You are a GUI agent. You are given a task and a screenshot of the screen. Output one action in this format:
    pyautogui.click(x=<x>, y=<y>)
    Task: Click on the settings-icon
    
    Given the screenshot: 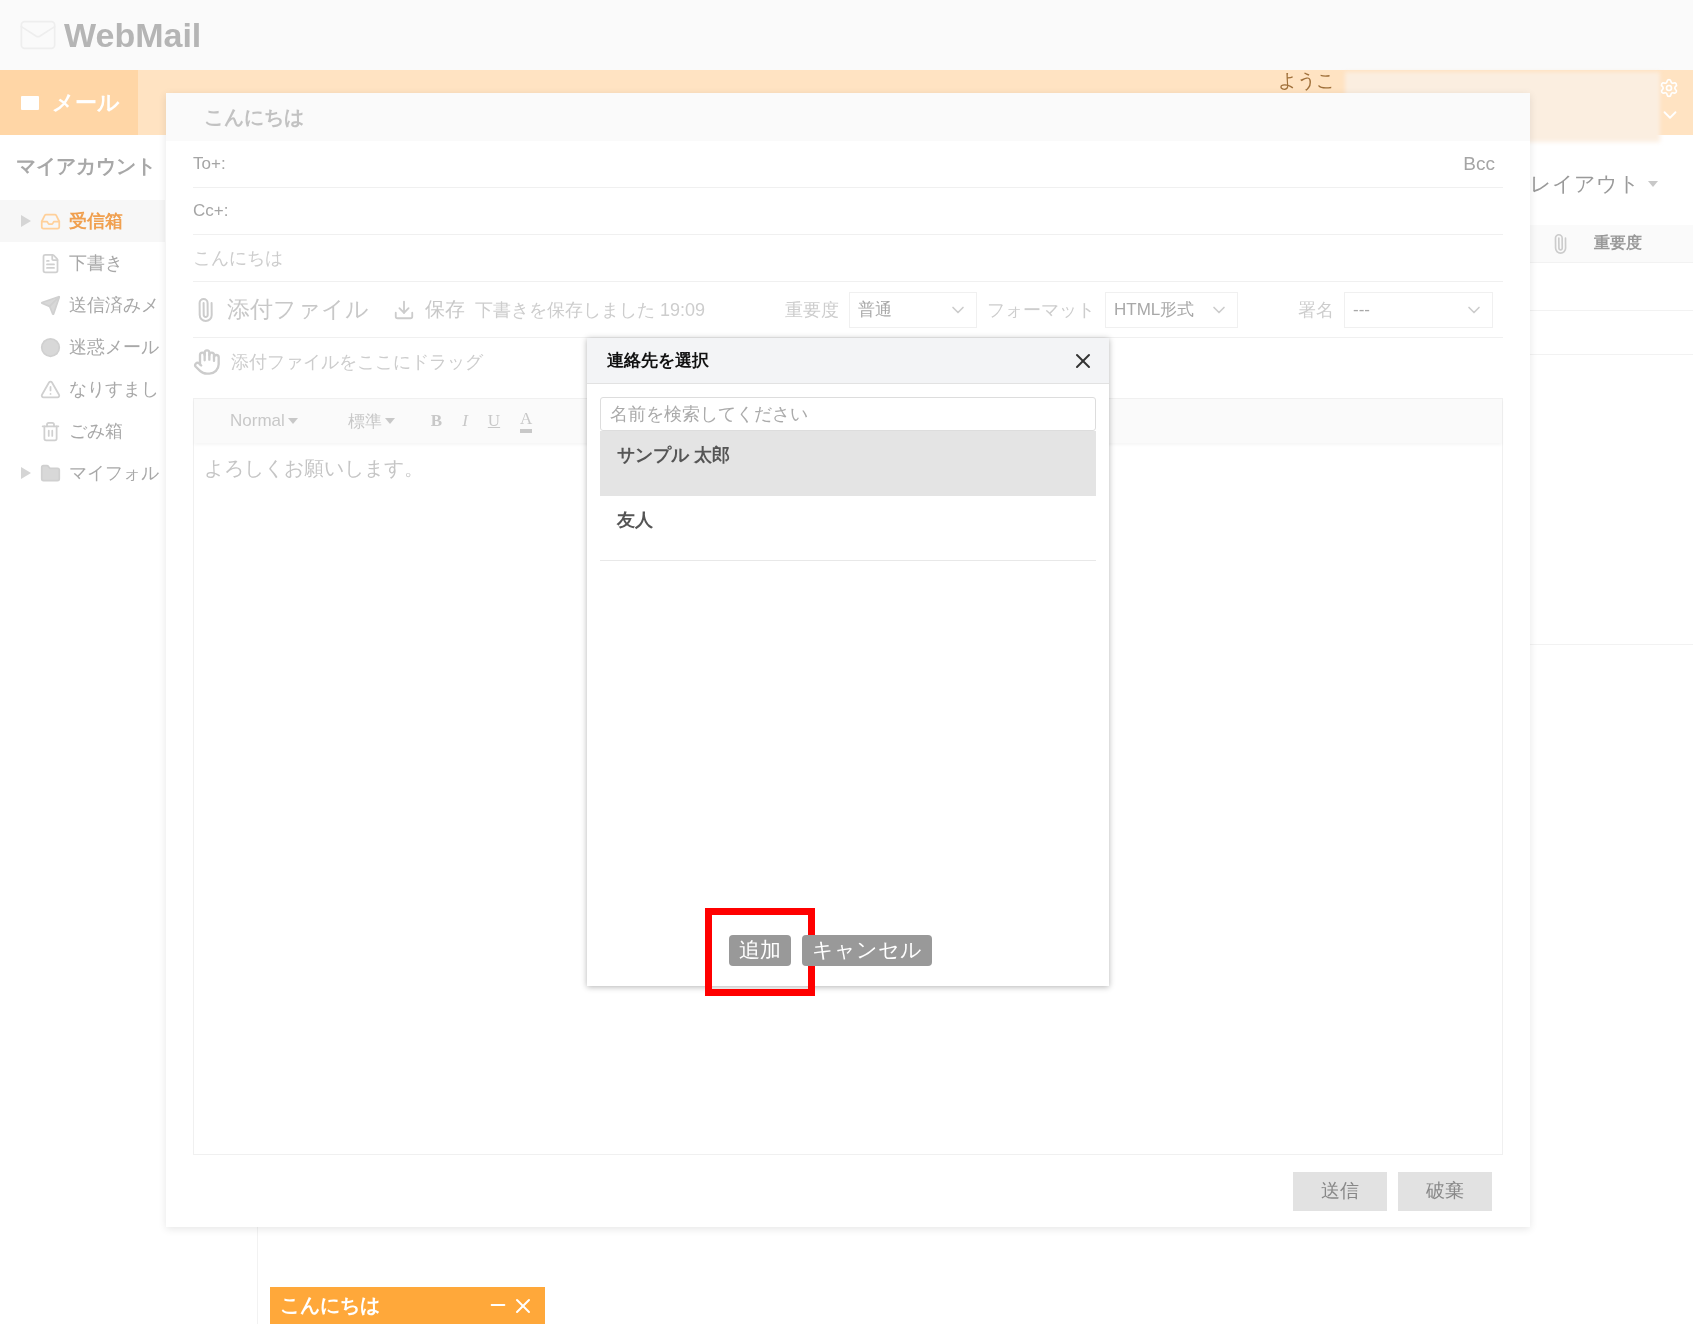 What is the action you would take?
    pyautogui.click(x=1669, y=88)
    